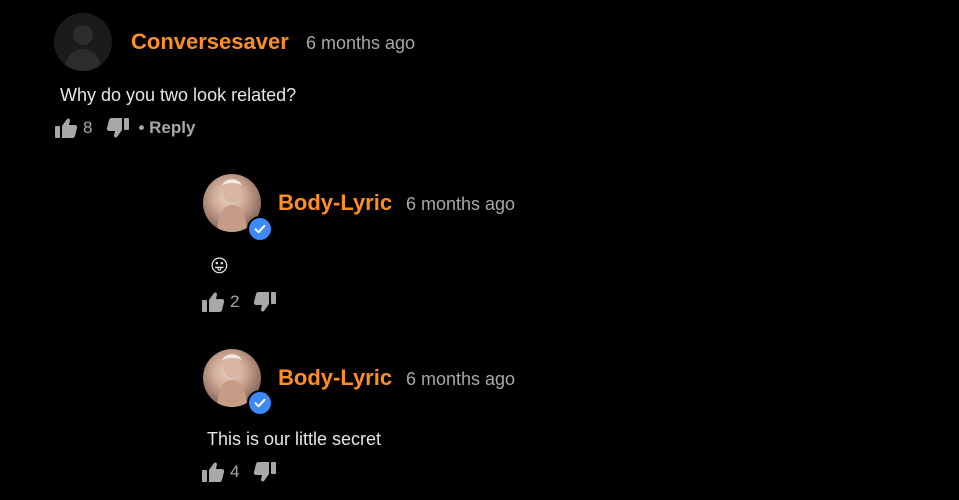  I want to click on like-button: 8, so click(73, 128).